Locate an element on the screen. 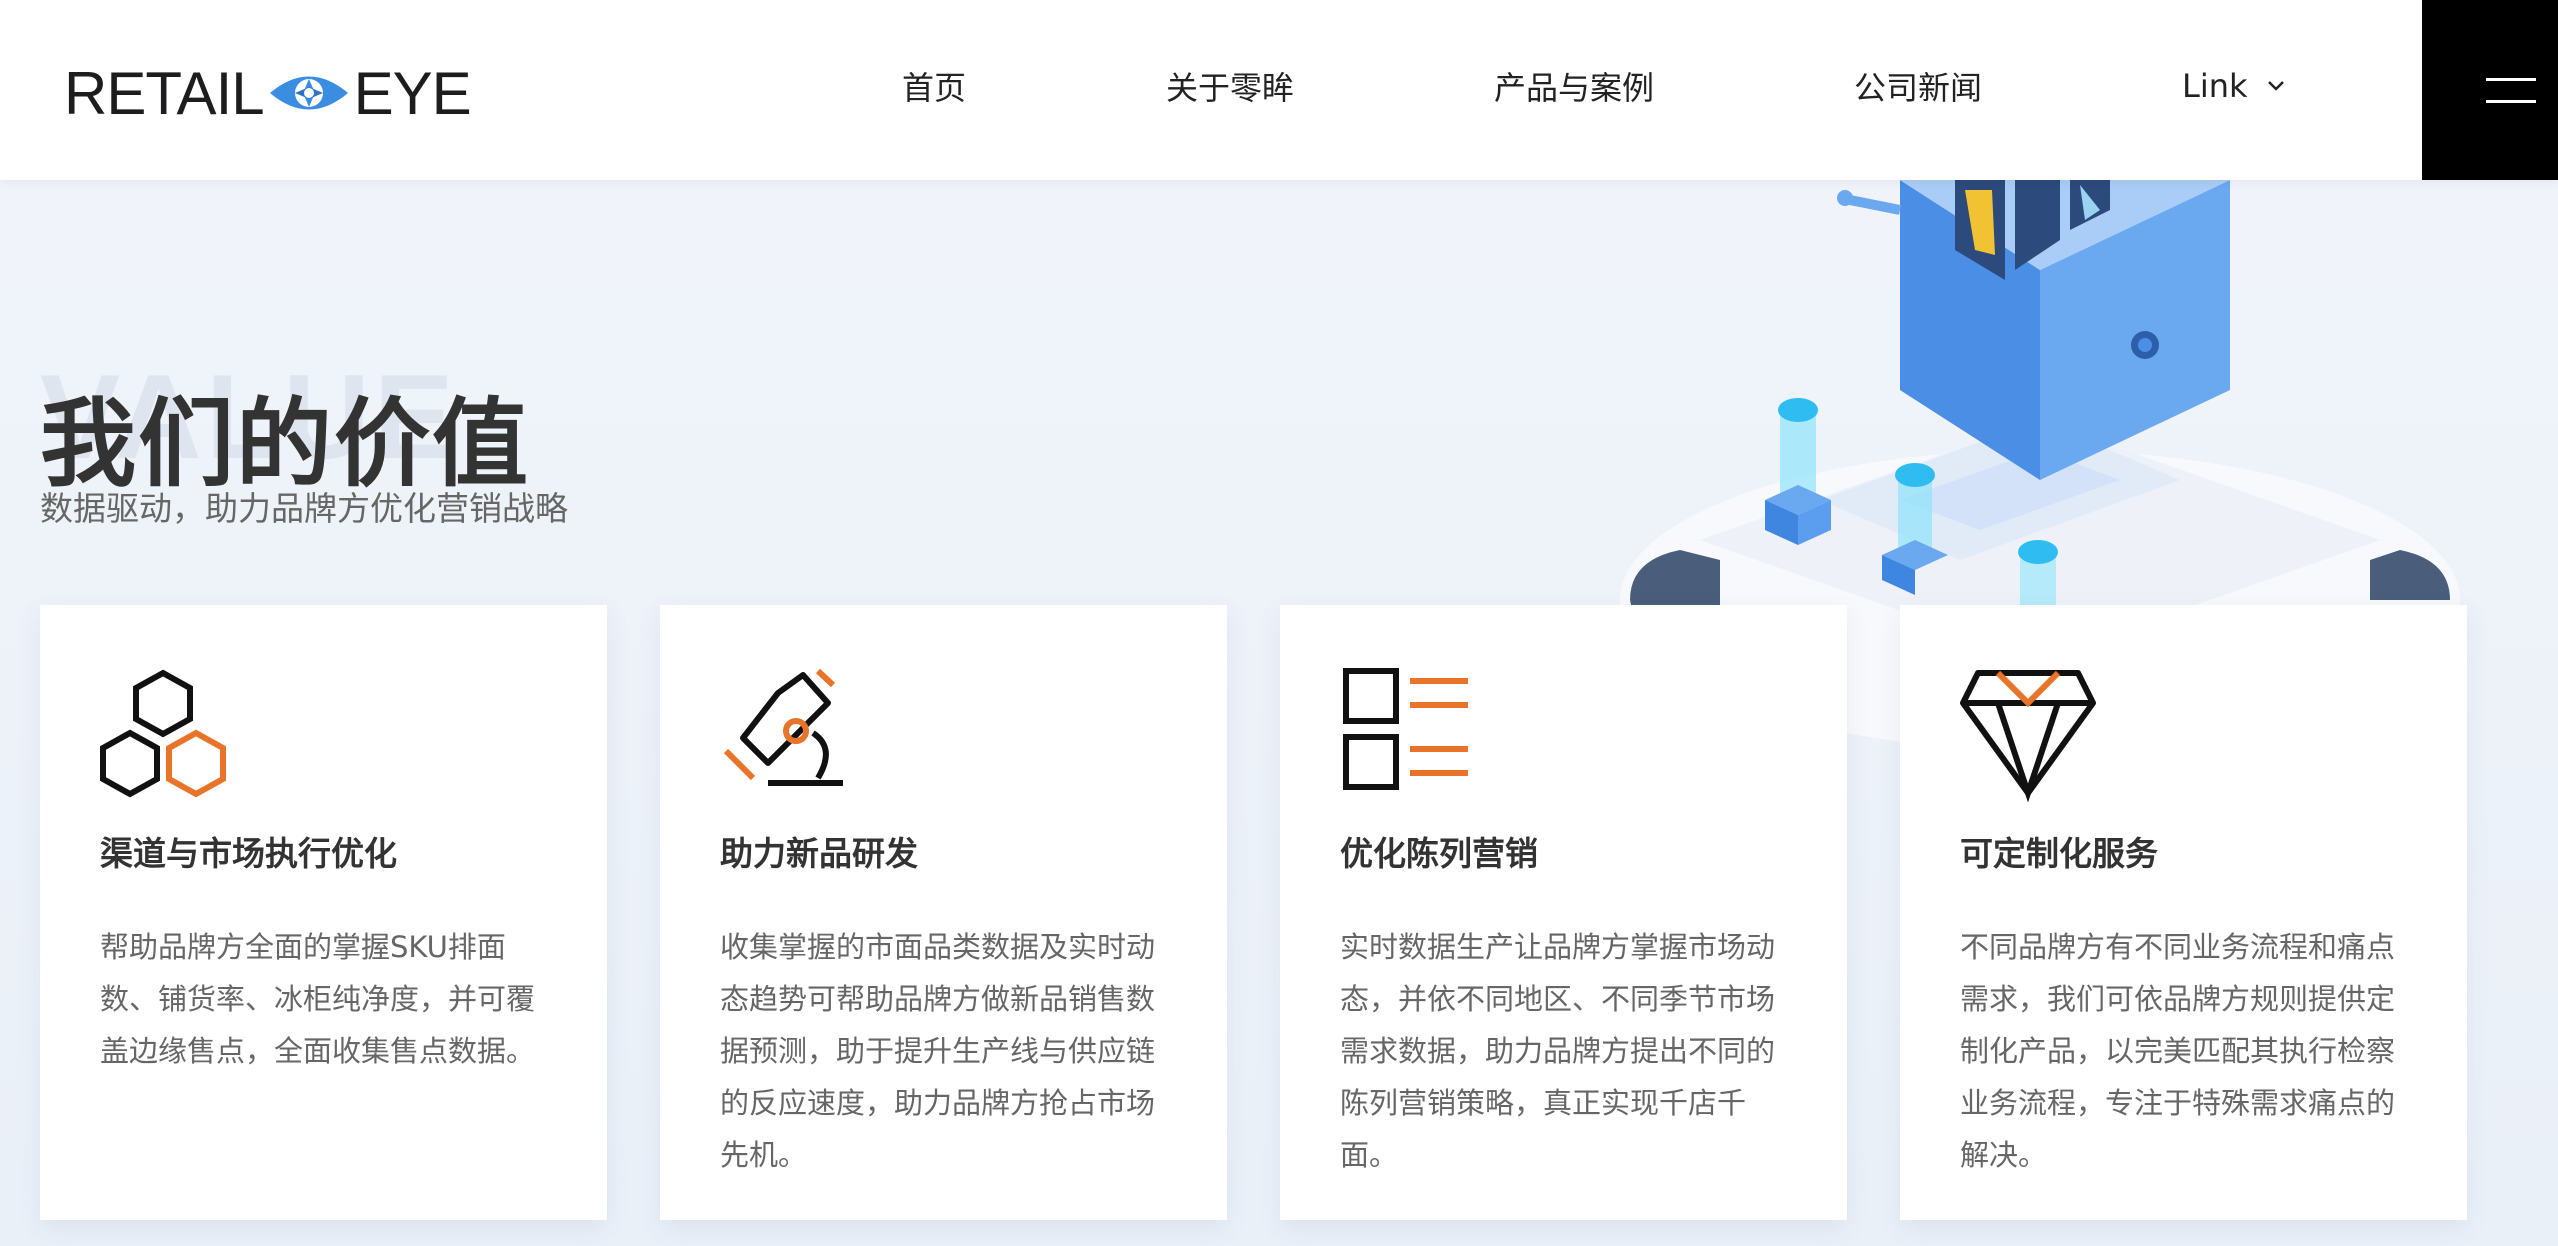 The image size is (2558, 1246). nav-label: 公司新闻 is located at coordinates (1918, 88).